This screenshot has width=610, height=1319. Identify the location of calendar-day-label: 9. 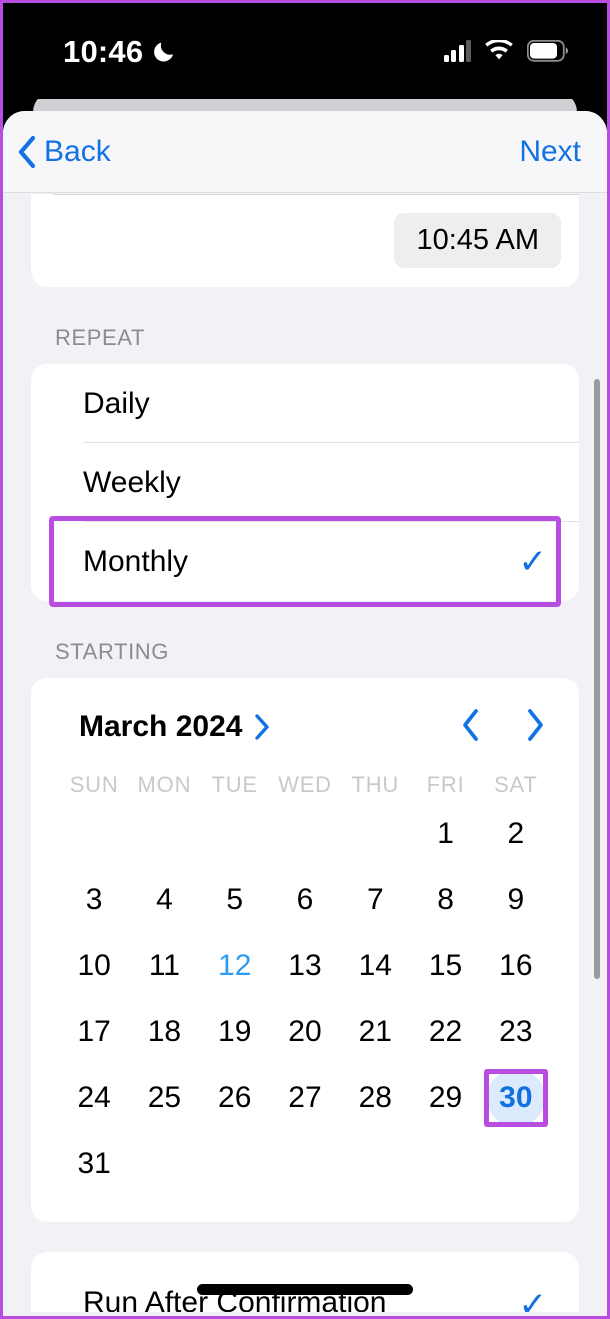
(516, 899).